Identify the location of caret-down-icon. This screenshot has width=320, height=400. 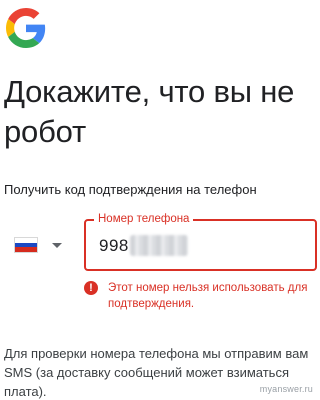
(57, 245).